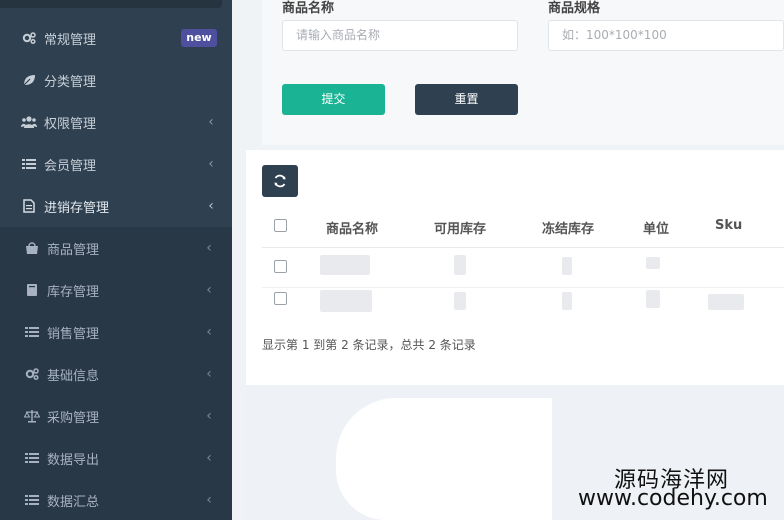 The height and width of the screenshot is (520, 784). Describe the element at coordinates (116, 332) in the screenshot. I see `submenu-item-sales: 销售管理 ‹` at that location.